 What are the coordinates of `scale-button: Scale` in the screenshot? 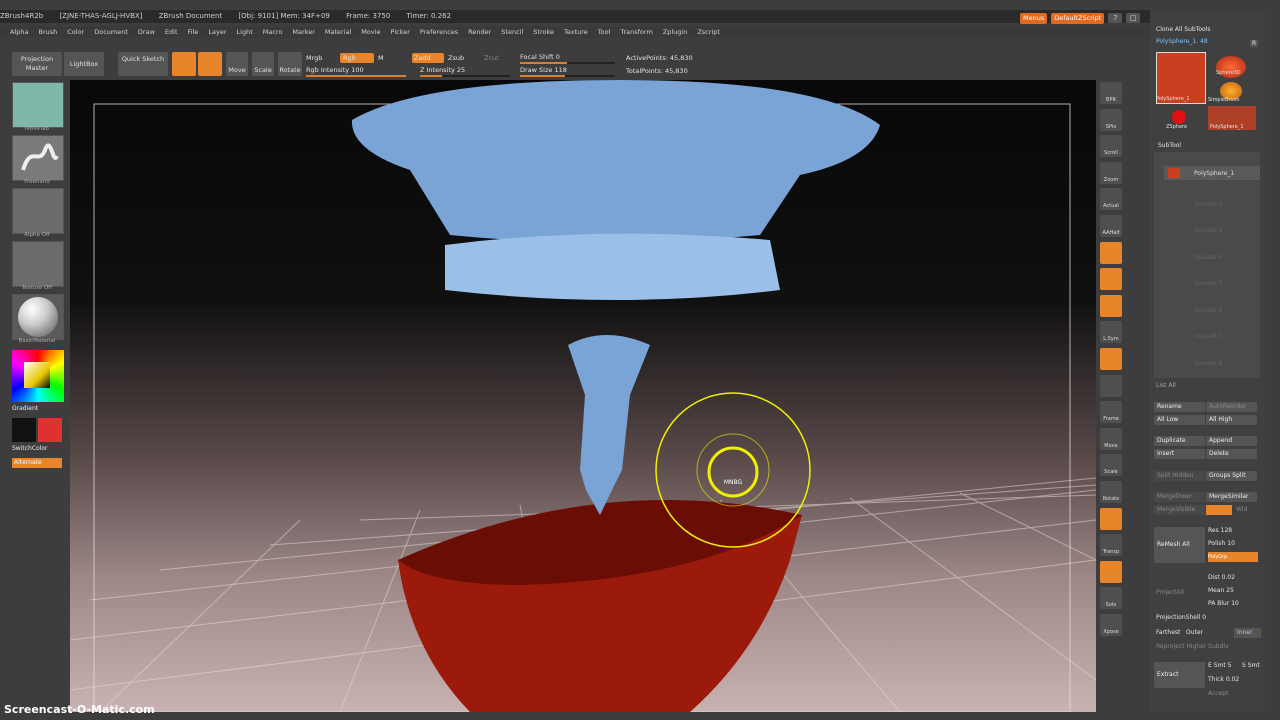 It's located at (263, 64).